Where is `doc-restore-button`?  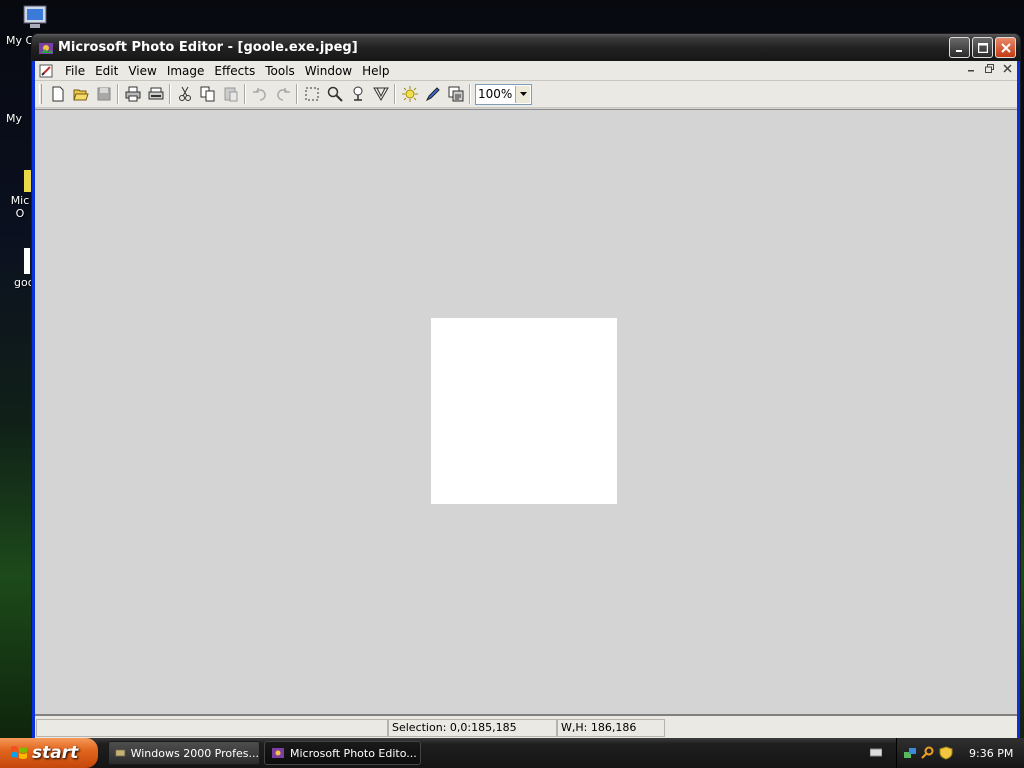
doc-restore-button is located at coordinates (989, 70).